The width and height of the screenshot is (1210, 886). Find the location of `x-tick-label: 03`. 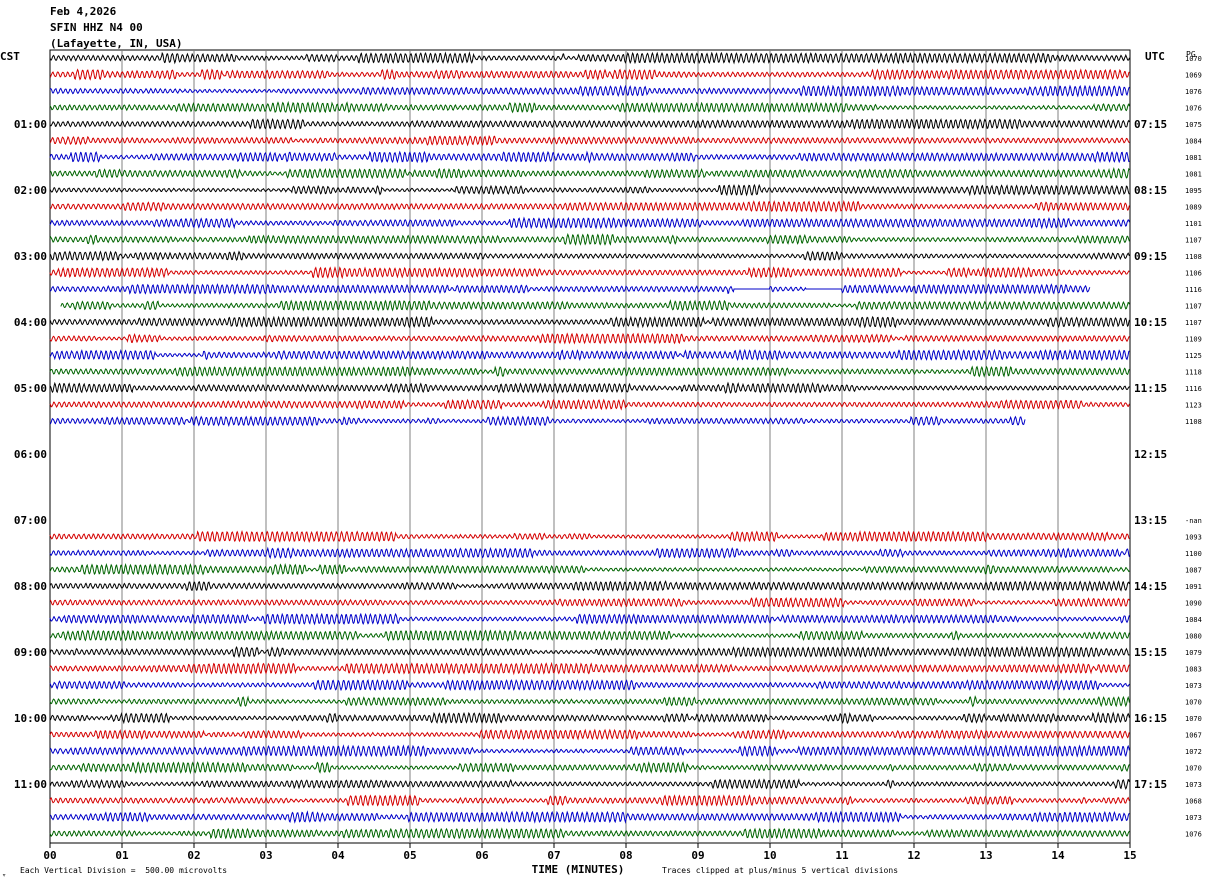

x-tick-label: 03 is located at coordinates (265, 855).